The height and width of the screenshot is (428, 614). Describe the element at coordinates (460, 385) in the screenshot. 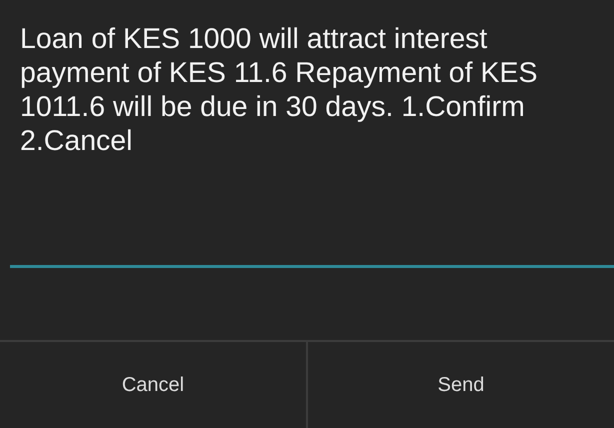

I see `send-button: Send` at that location.